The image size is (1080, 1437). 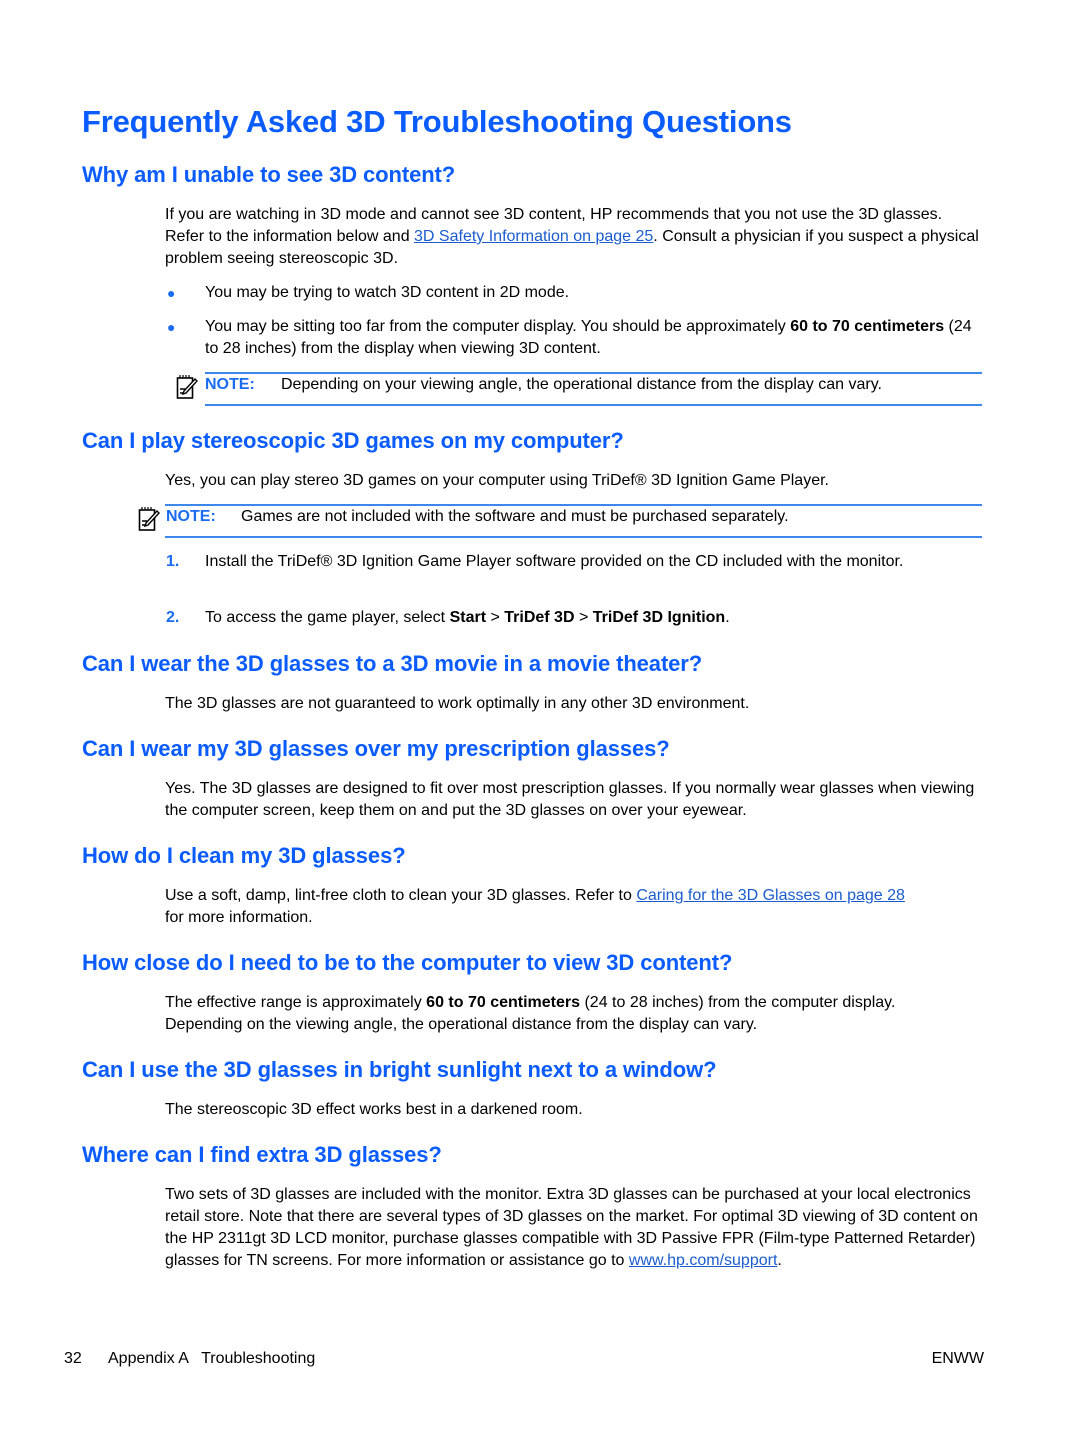 What do you see at coordinates (770, 895) in the screenshot?
I see `caring-glasses-link: Caring for the 3D Glasses on page 28` at bounding box center [770, 895].